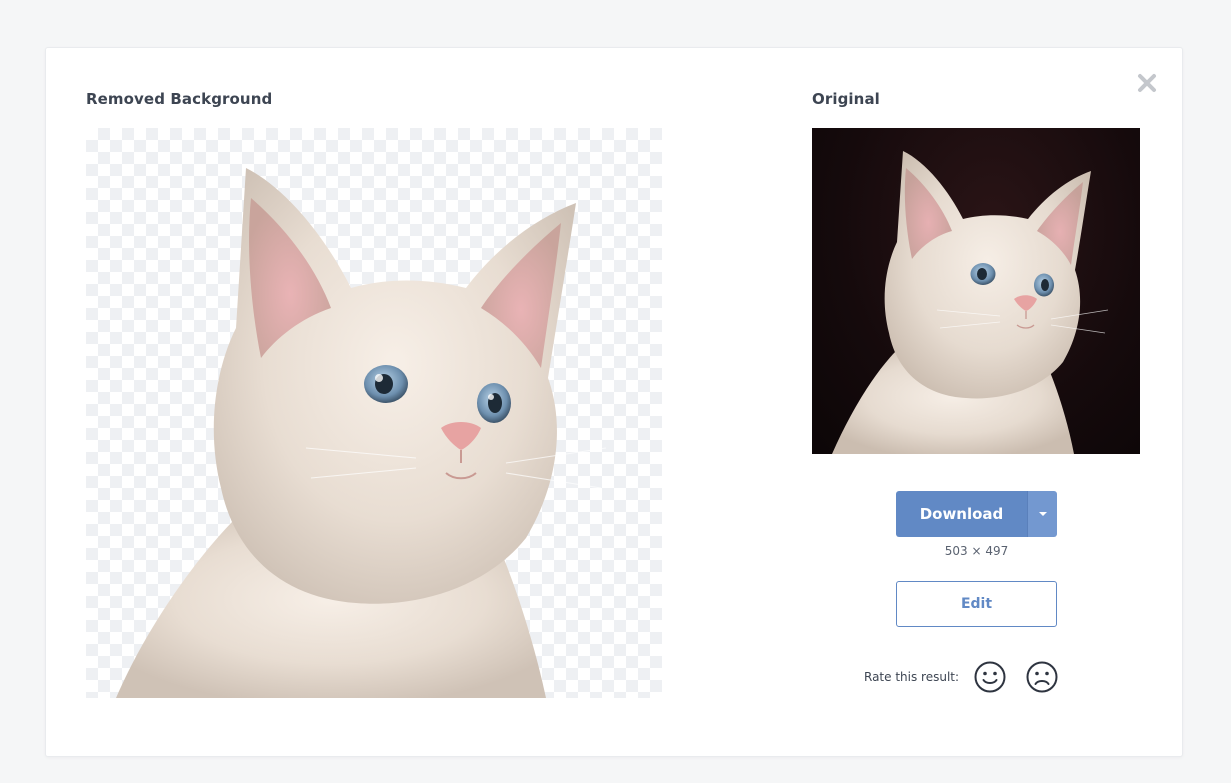 The height and width of the screenshot is (783, 1231). I want to click on download-split-button: Download, so click(976, 514).